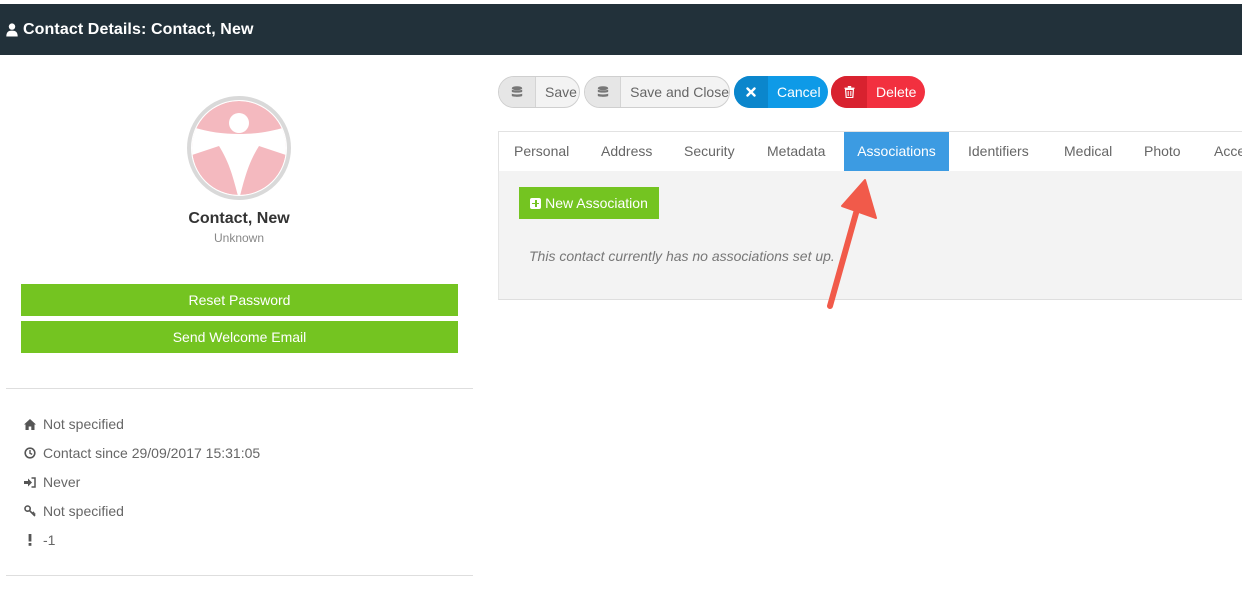 Image resolution: width=1242 pixels, height=603 pixels. What do you see at coordinates (796, 151) in the screenshot?
I see `tab-metadata: Metadata` at bounding box center [796, 151].